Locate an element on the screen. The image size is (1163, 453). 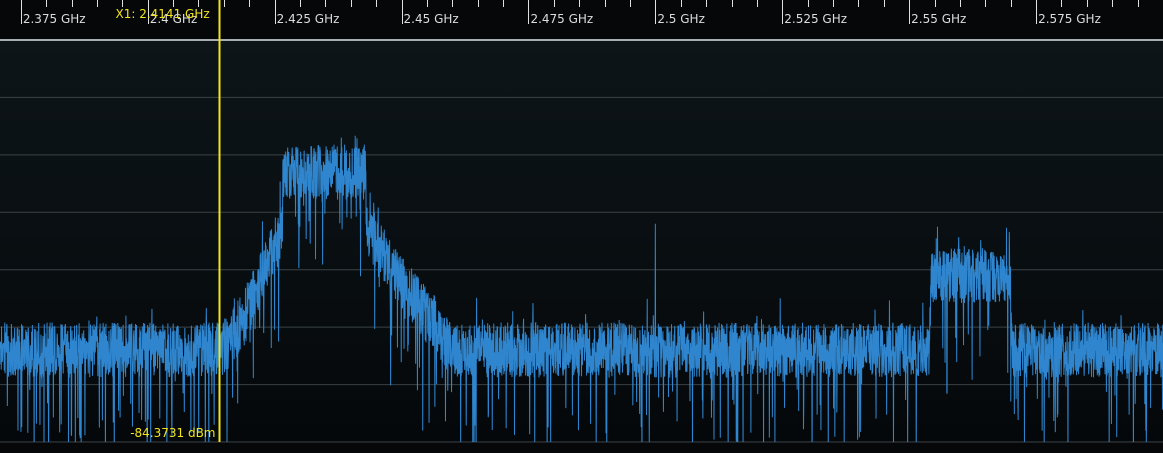
frequency-tick-label: 2.55 GHz is located at coordinates (938, 19).